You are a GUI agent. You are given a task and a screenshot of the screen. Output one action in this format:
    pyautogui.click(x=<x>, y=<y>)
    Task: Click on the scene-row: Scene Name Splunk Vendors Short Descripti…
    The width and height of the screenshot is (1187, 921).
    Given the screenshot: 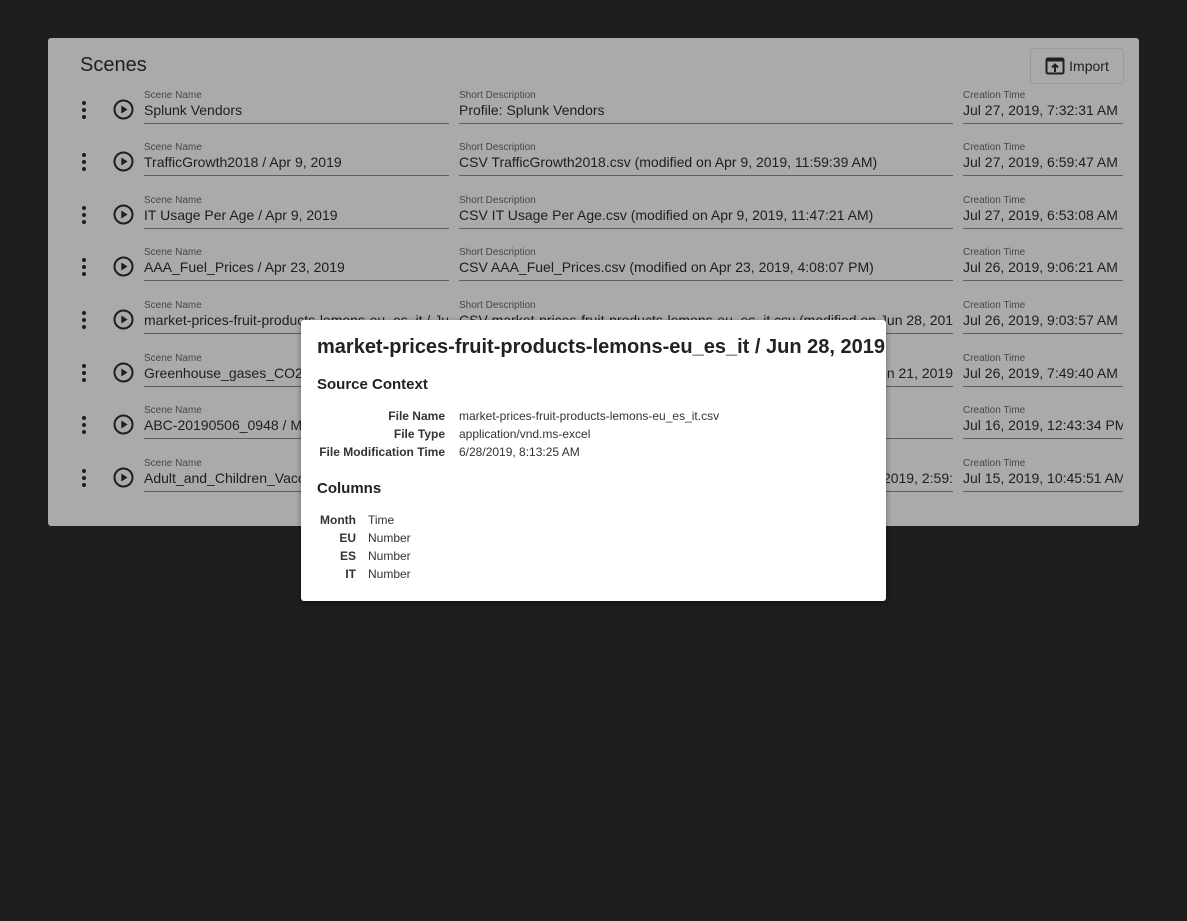 What is the action you would take?
    pyautogui.click(x=593, y=116)
    